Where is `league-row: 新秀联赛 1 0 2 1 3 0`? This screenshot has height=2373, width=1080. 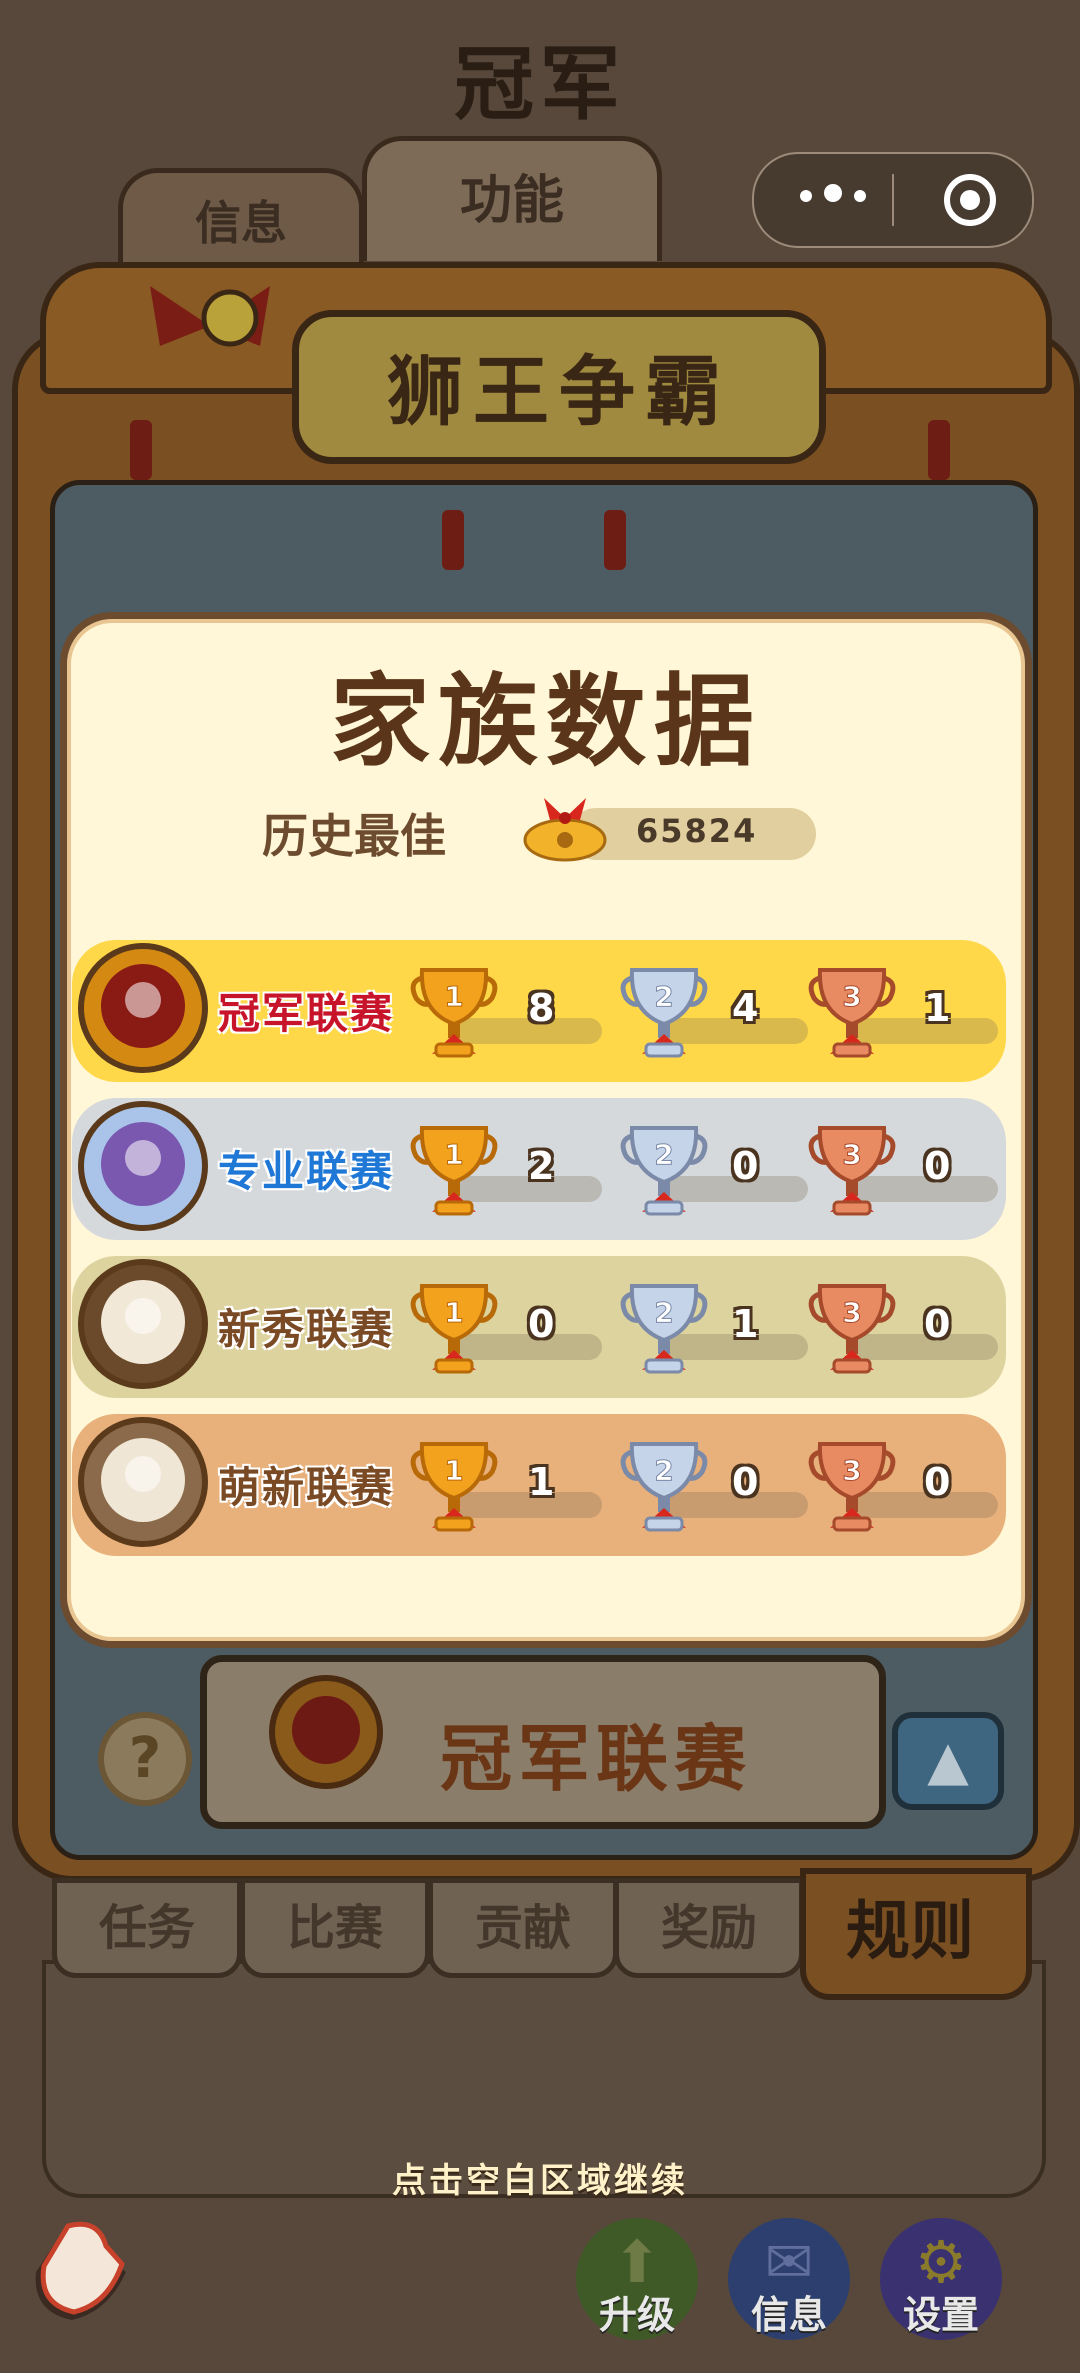
league-row: 新秀联赛 1 0 2 1 3 0 is located at coordinates (539, 1327).